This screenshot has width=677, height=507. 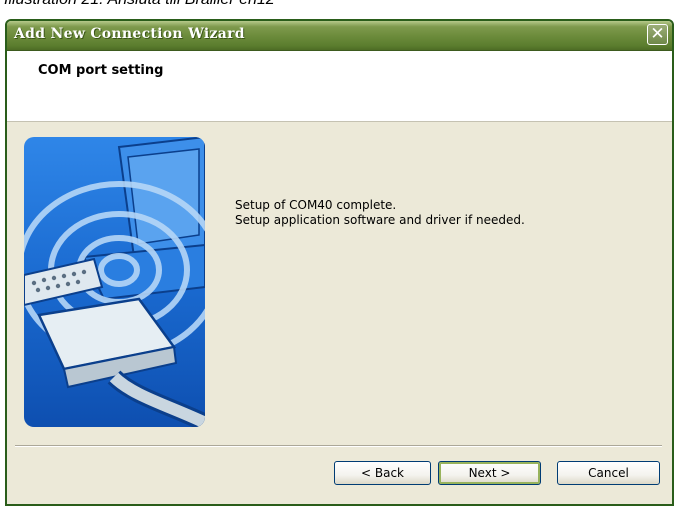 I want to click on page-title: COM port setting, so click(x=101, y=70).